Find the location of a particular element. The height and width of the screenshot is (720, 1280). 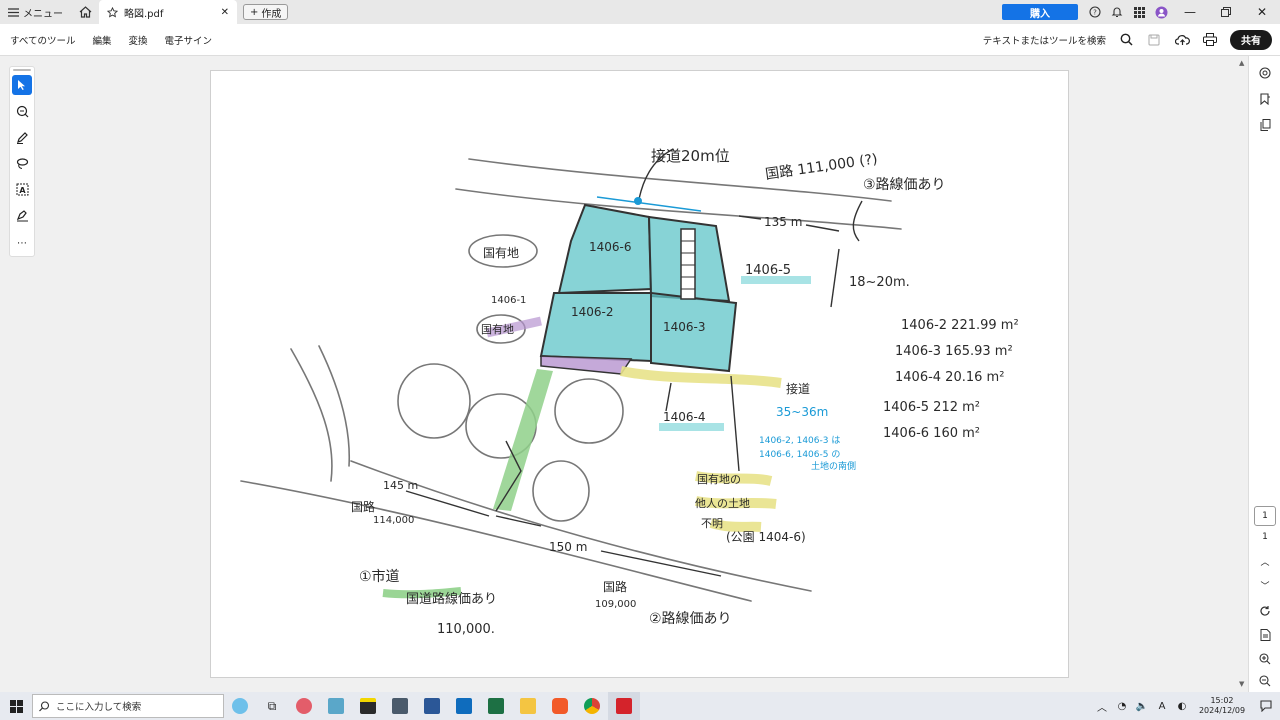

menu-edit: 編集 is located at coordinates (101, 40).